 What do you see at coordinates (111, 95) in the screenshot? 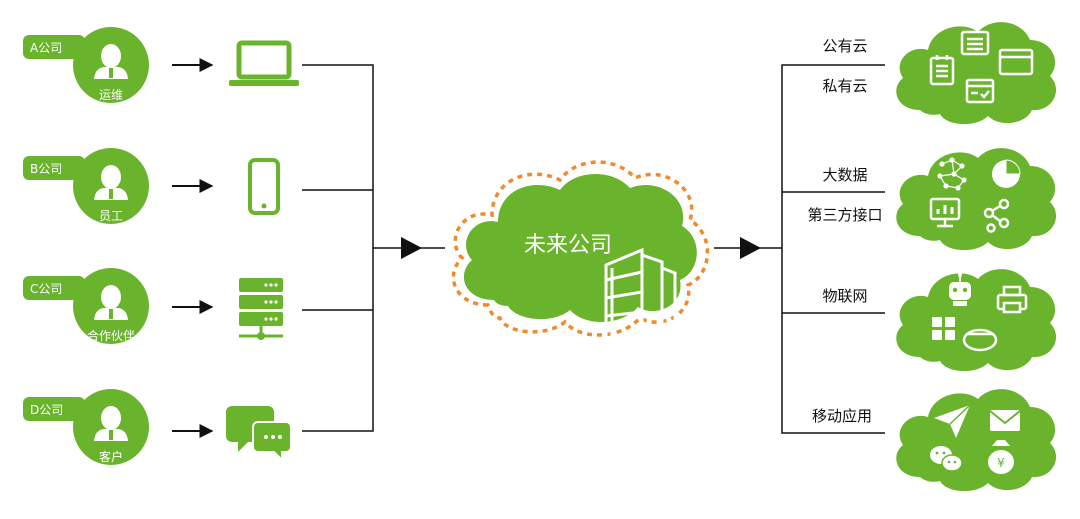
I see `role-label: 运维` at bounding box center [111, 95].